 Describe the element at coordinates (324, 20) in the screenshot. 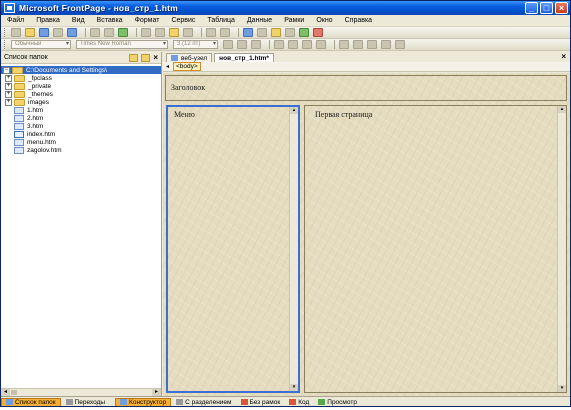

I see `menu-window: Окно` at that location.